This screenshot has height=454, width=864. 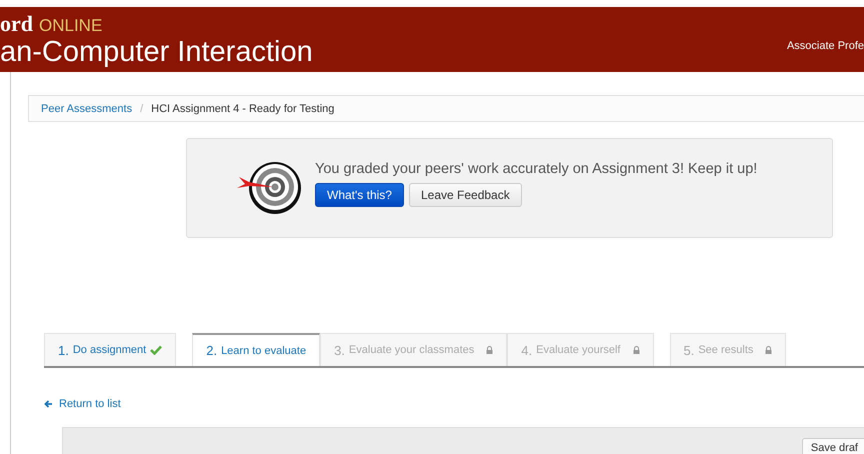 What do you see at coordinates (242, 108) in the screenshot?
I see `breadcrumb-current: HCI Assignment 4 - Ready for Testing` at bounding box center [242, 108].